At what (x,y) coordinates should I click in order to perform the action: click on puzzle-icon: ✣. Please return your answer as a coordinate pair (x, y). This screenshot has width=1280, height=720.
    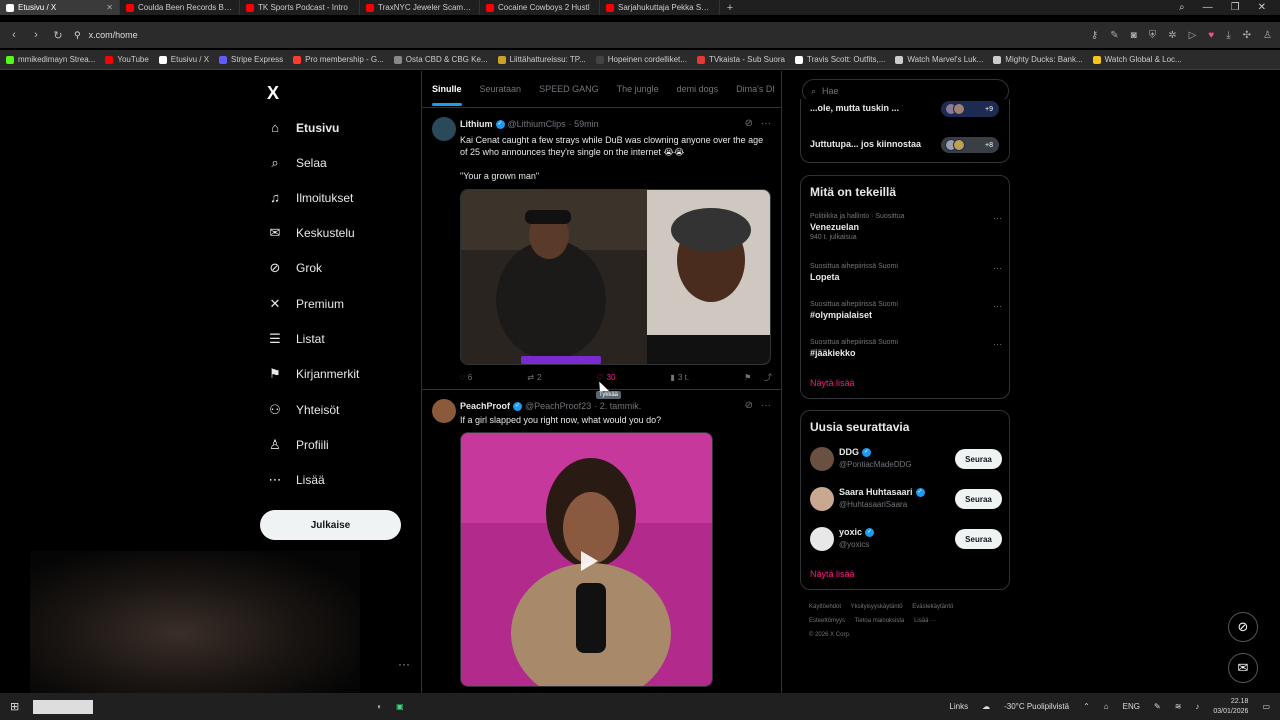
    Looking at the image, I should click on (1247, 35).